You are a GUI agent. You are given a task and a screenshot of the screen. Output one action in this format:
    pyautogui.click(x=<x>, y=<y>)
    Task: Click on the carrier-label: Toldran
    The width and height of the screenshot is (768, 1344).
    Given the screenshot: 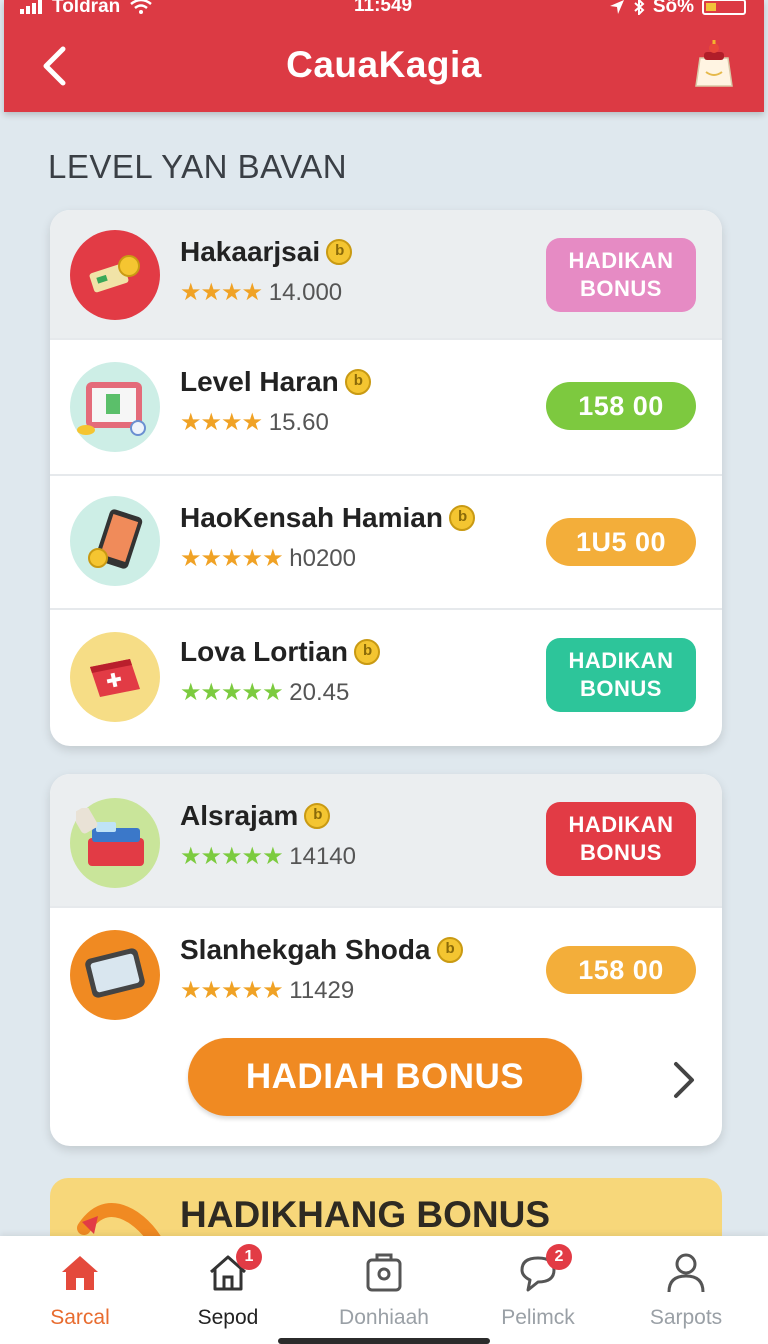 What is the action you would take?
    pyautogui.click(x=86, y=8)
    